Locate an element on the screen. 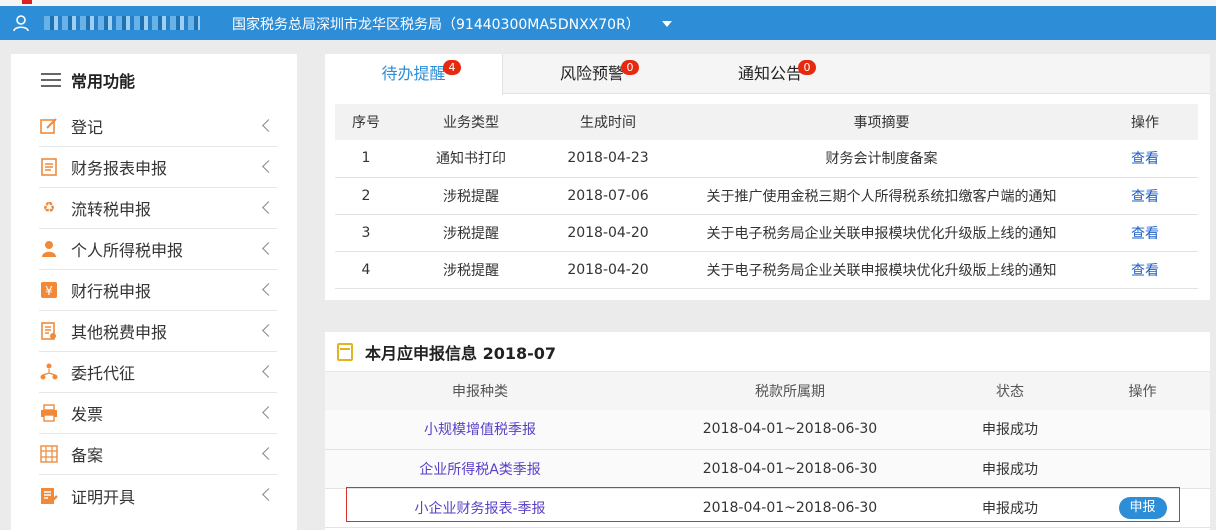 The height and width of the screenshot is (530, 1216). sidebar-item-entrusted-collection: 委托代征 is located at coordinates (158, 372).